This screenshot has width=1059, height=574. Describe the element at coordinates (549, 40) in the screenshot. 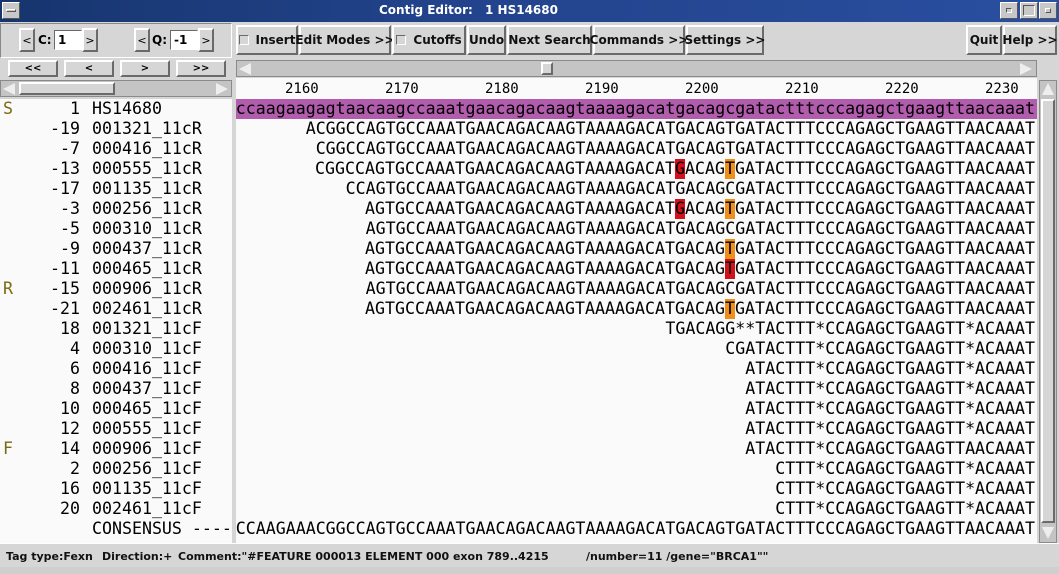

I see `next-search-button: Next Search` at that location.